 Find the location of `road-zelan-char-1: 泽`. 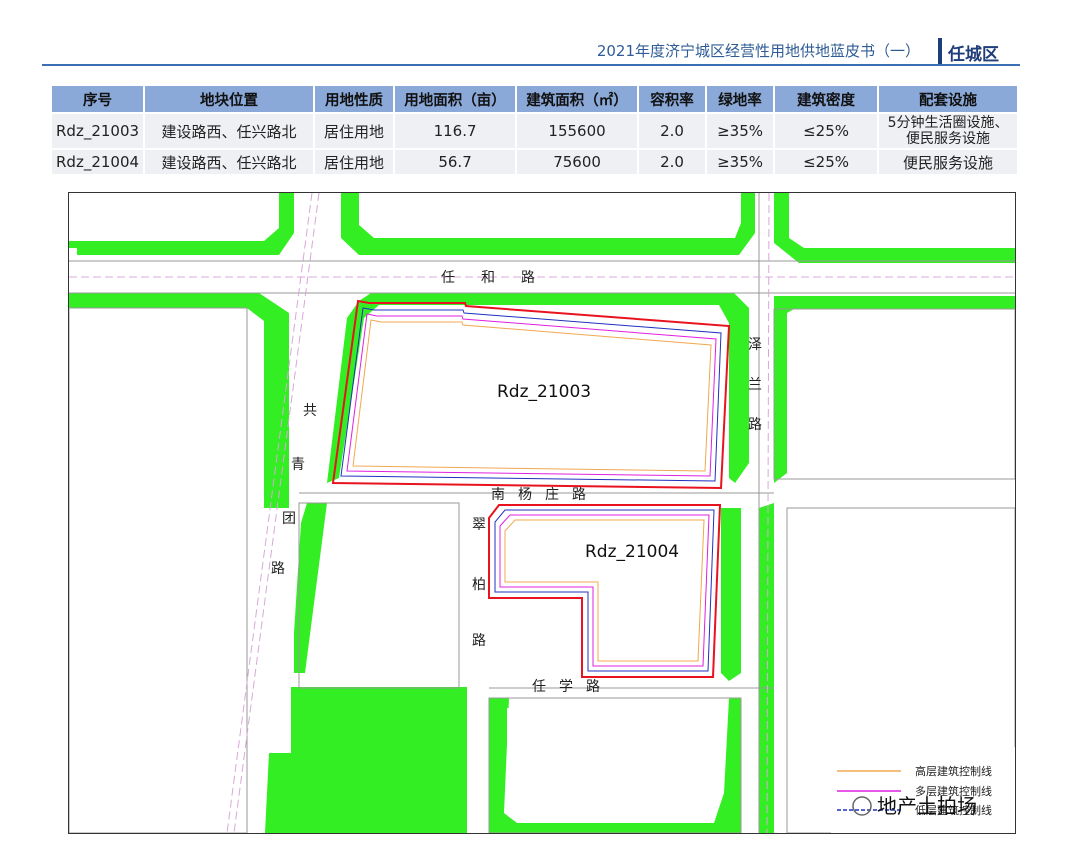

road-zelan-char-1: 泽 is located at coordinates (755, 345).